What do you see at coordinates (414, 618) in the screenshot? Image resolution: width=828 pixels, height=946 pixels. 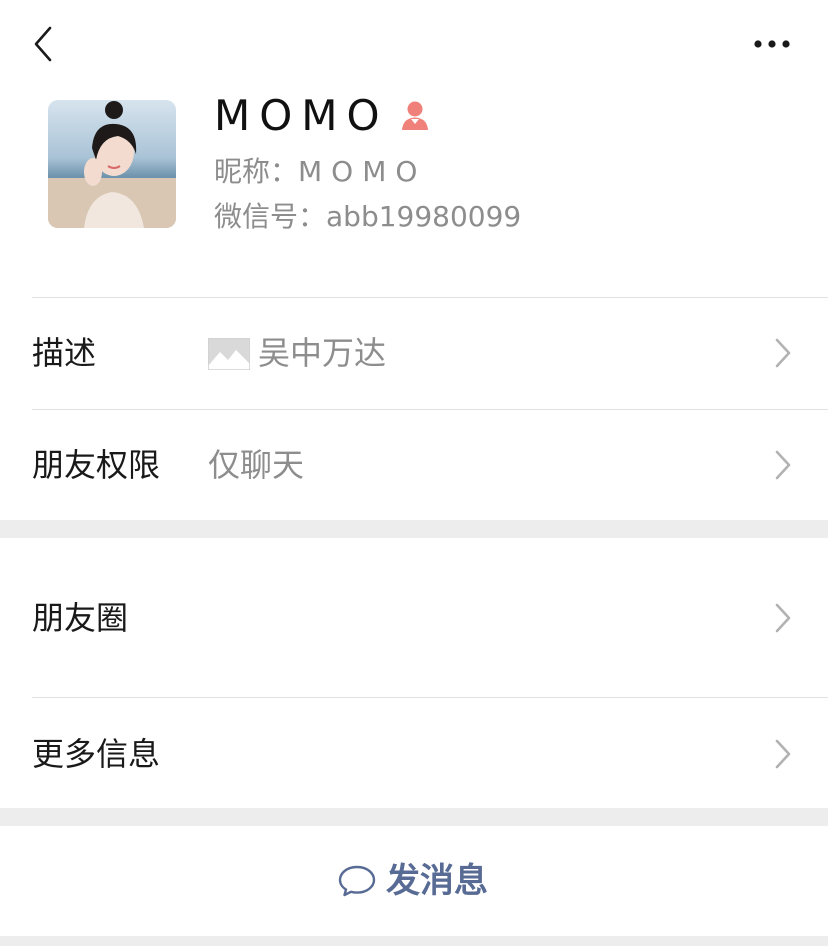 I see `moments-row: 朋友圈` at bounding box center [414, 618].